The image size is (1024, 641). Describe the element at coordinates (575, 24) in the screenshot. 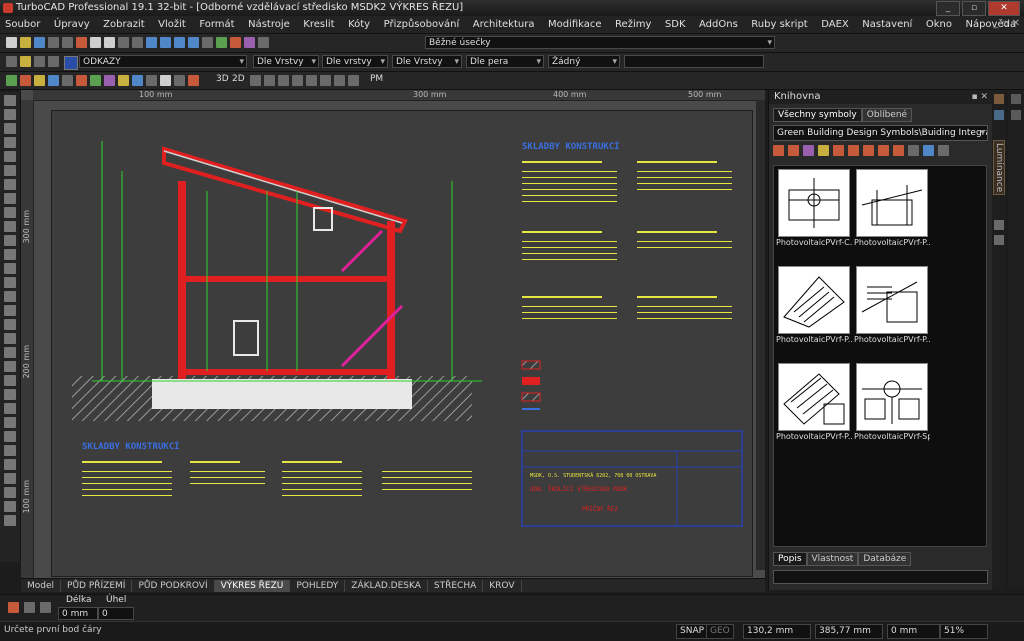

I see `menu-modifikace: Modifikace` at that location.